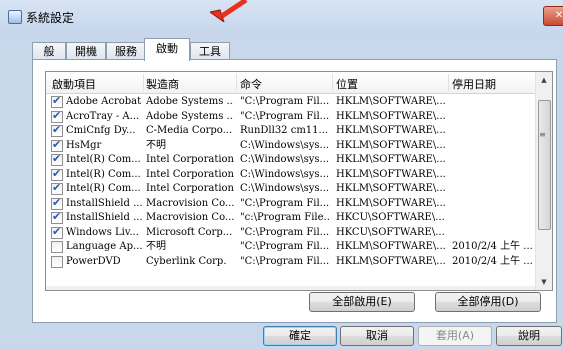  Describe the element at coordinates (156, 145) in the screenshot. I see `cell-maker: 不明` at that location.